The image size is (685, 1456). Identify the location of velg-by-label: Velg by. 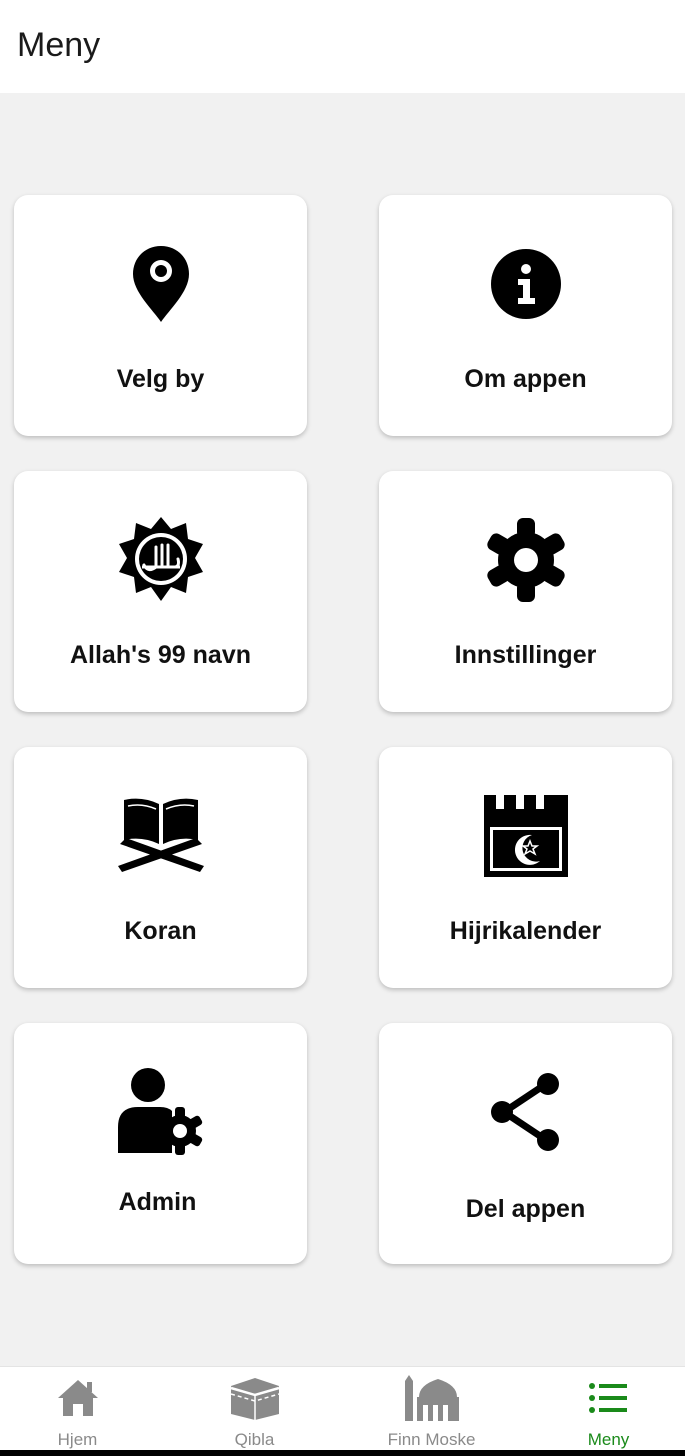
(160, 379).